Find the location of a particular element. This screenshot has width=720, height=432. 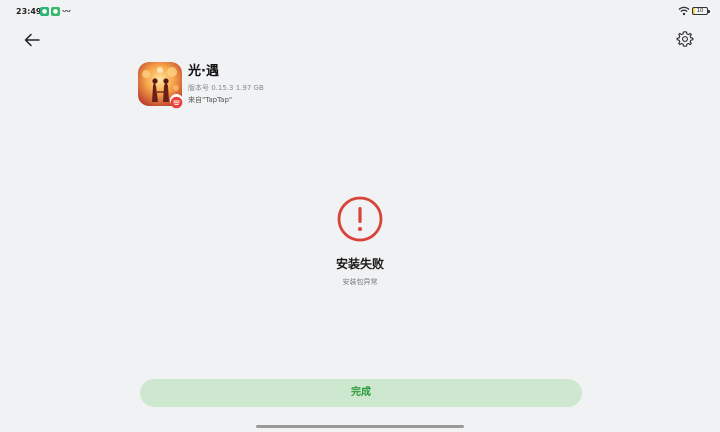

gear-icon is located at coordinates (685, 39).